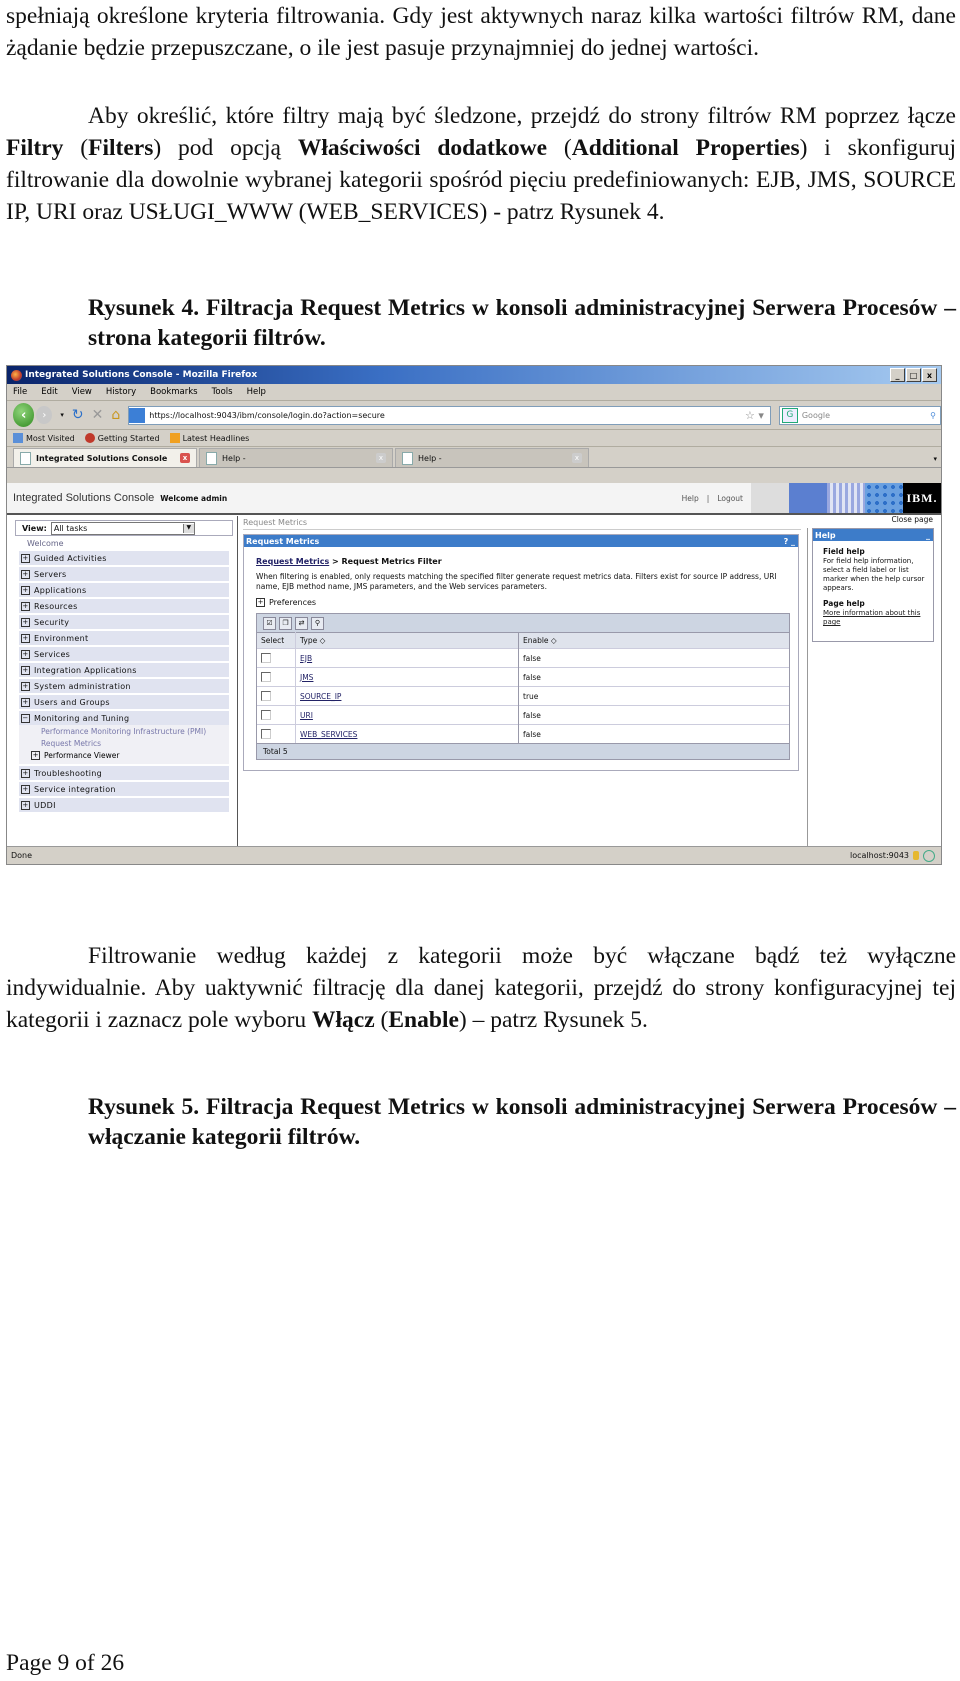  I want to click on preferences-toggle: + Preferences, so click(527, 602).